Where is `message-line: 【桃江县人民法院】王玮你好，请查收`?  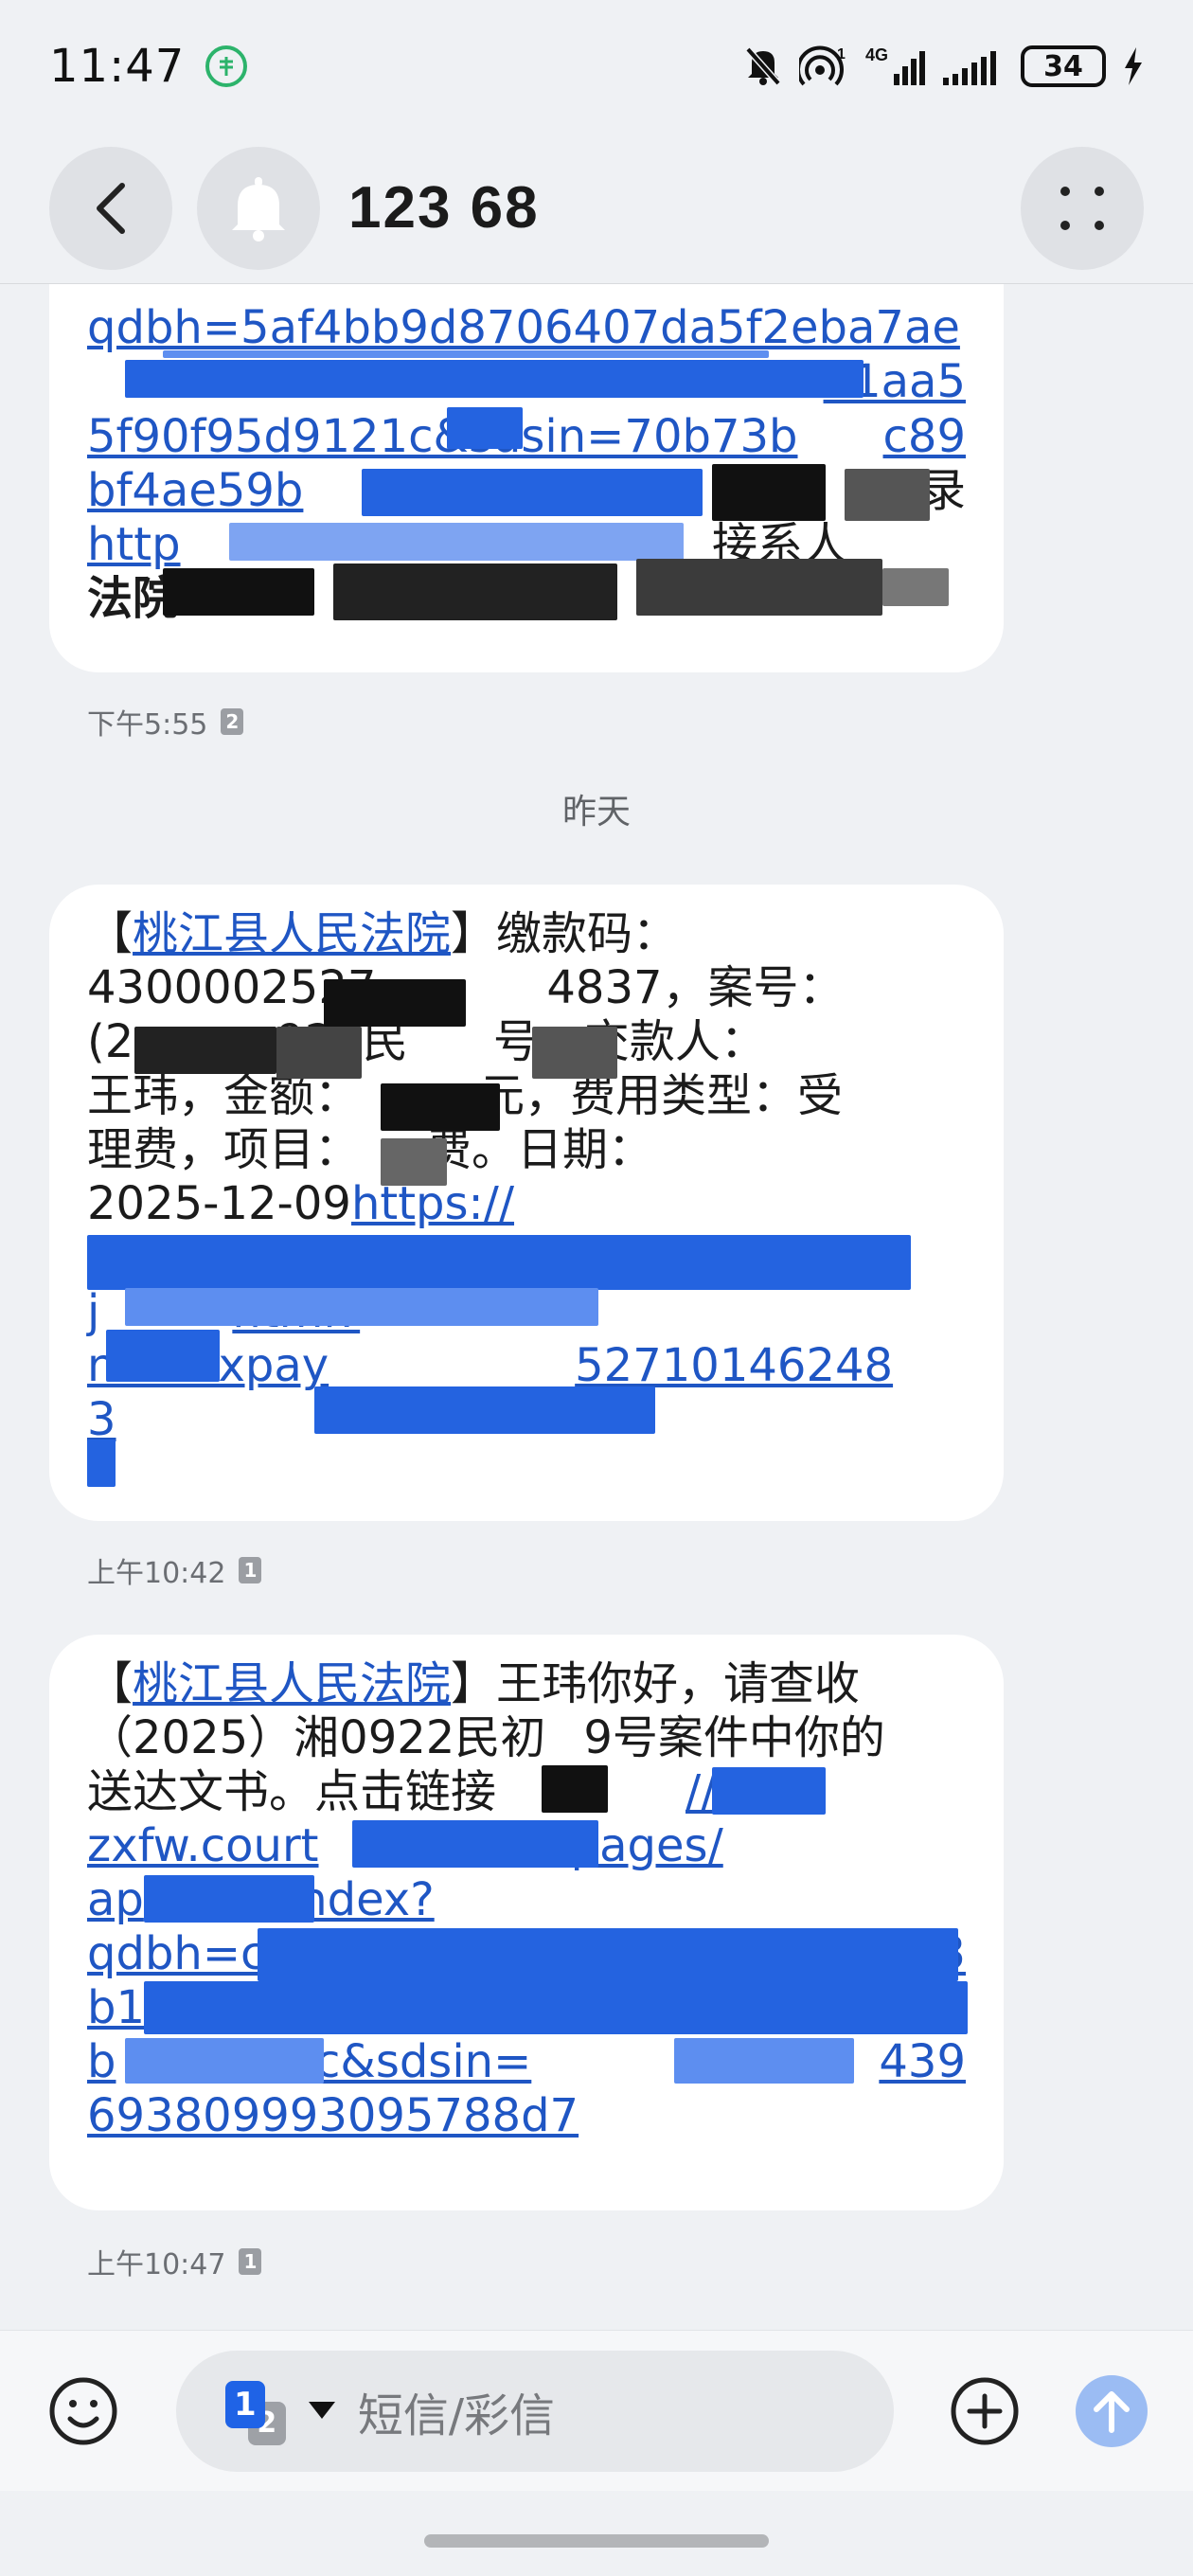
message-line: 【桃江县人民法院】王玮你好，请查收 is located at coordinates (526, 1684).